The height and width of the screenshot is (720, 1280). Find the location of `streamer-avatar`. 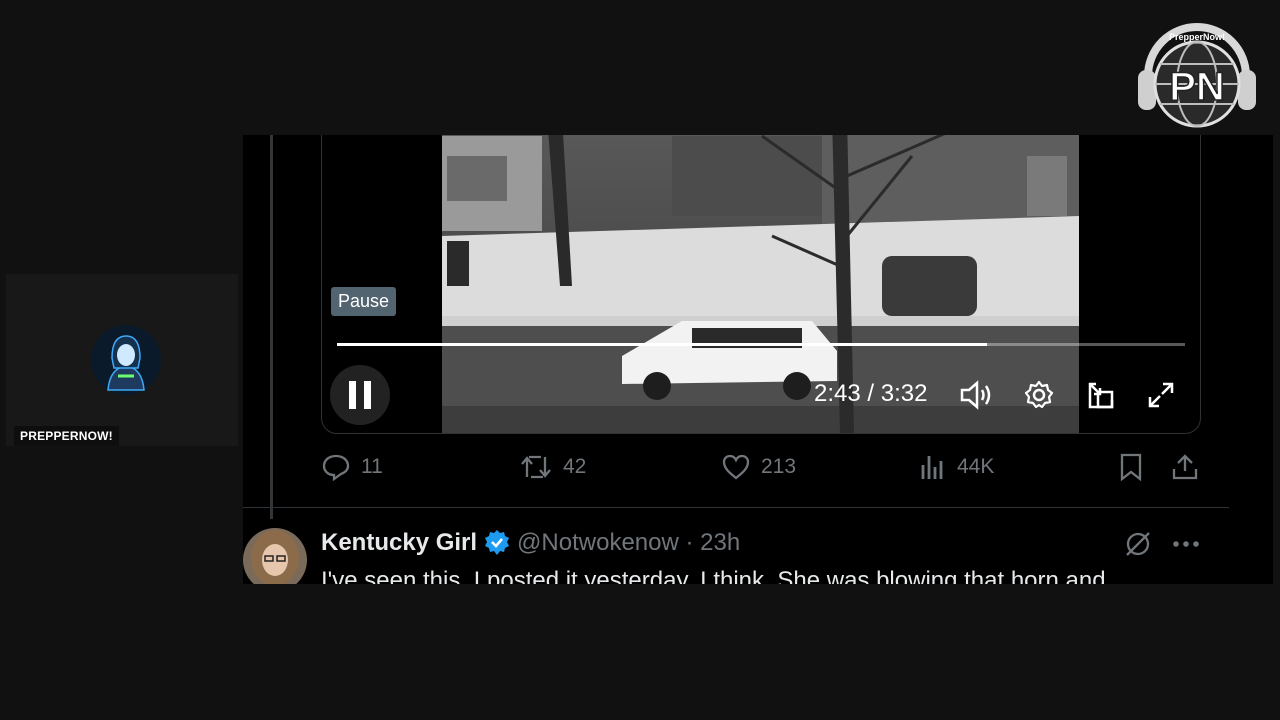

streamer-avatar is located at coordinates (126, 360).